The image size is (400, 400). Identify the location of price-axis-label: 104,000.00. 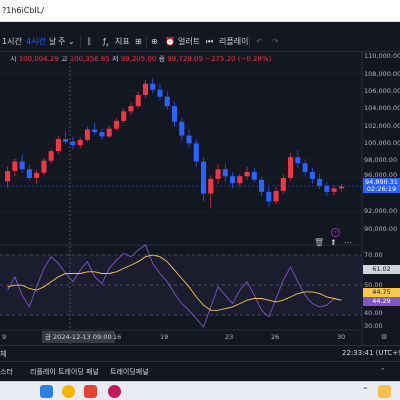
(382, 108).